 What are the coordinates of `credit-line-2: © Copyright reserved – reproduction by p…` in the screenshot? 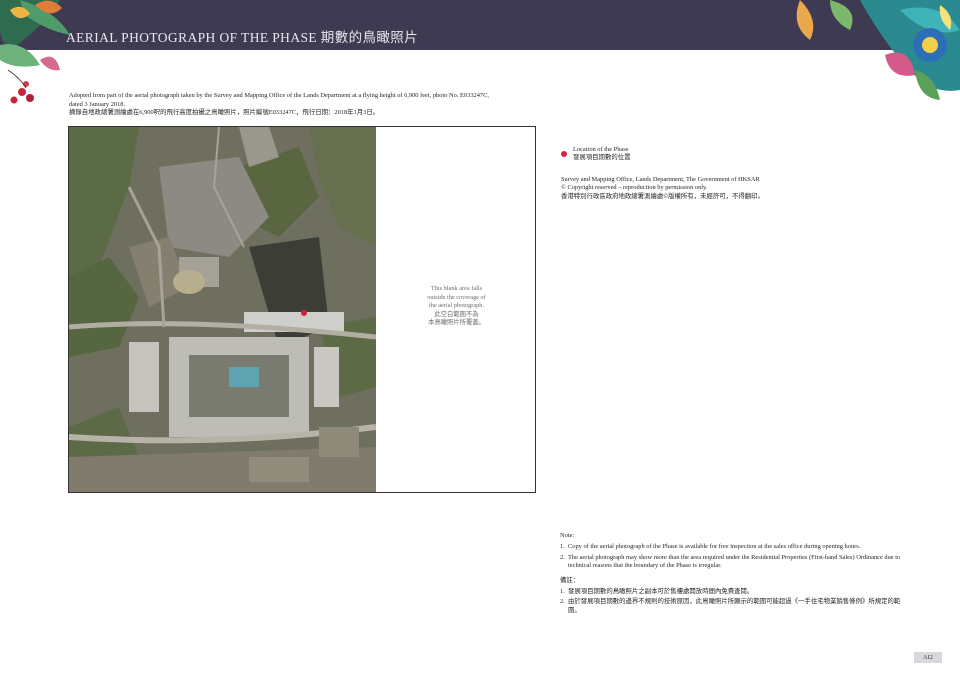 It's located at (634, 188).